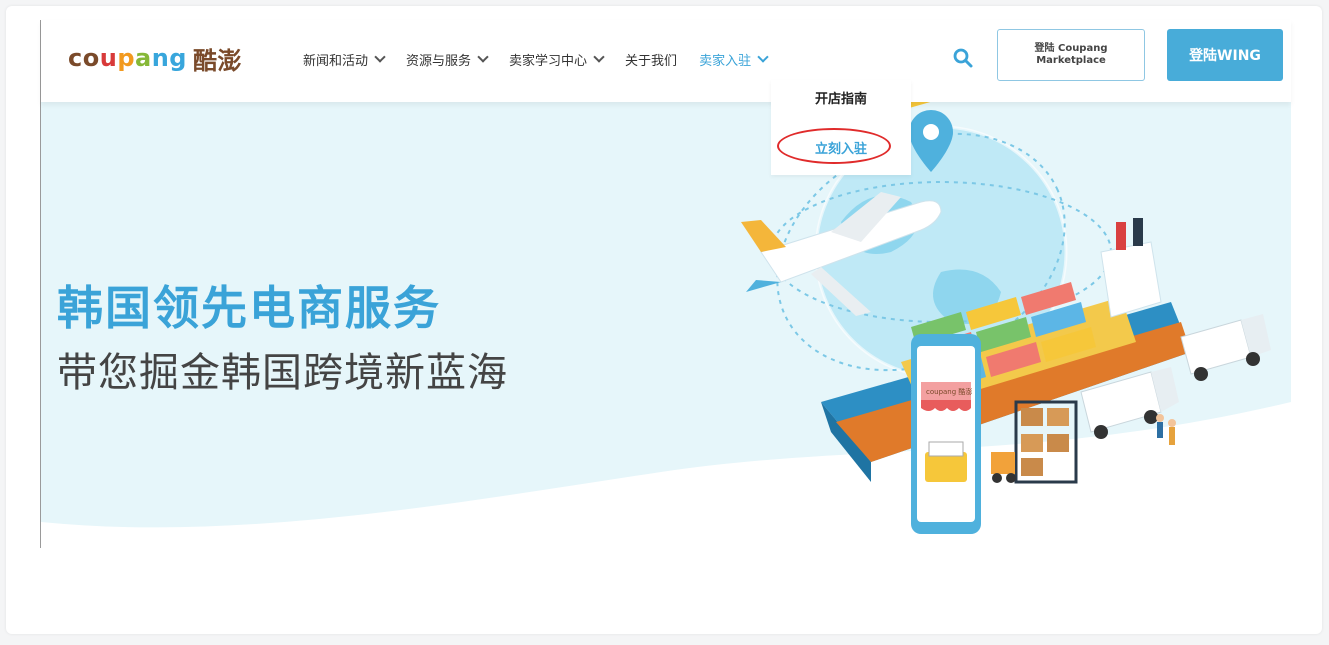  What do you see at coordinates (108, 58) in the screenshot?
I see `logo-text-part: u` at bounding box center [108, 58].